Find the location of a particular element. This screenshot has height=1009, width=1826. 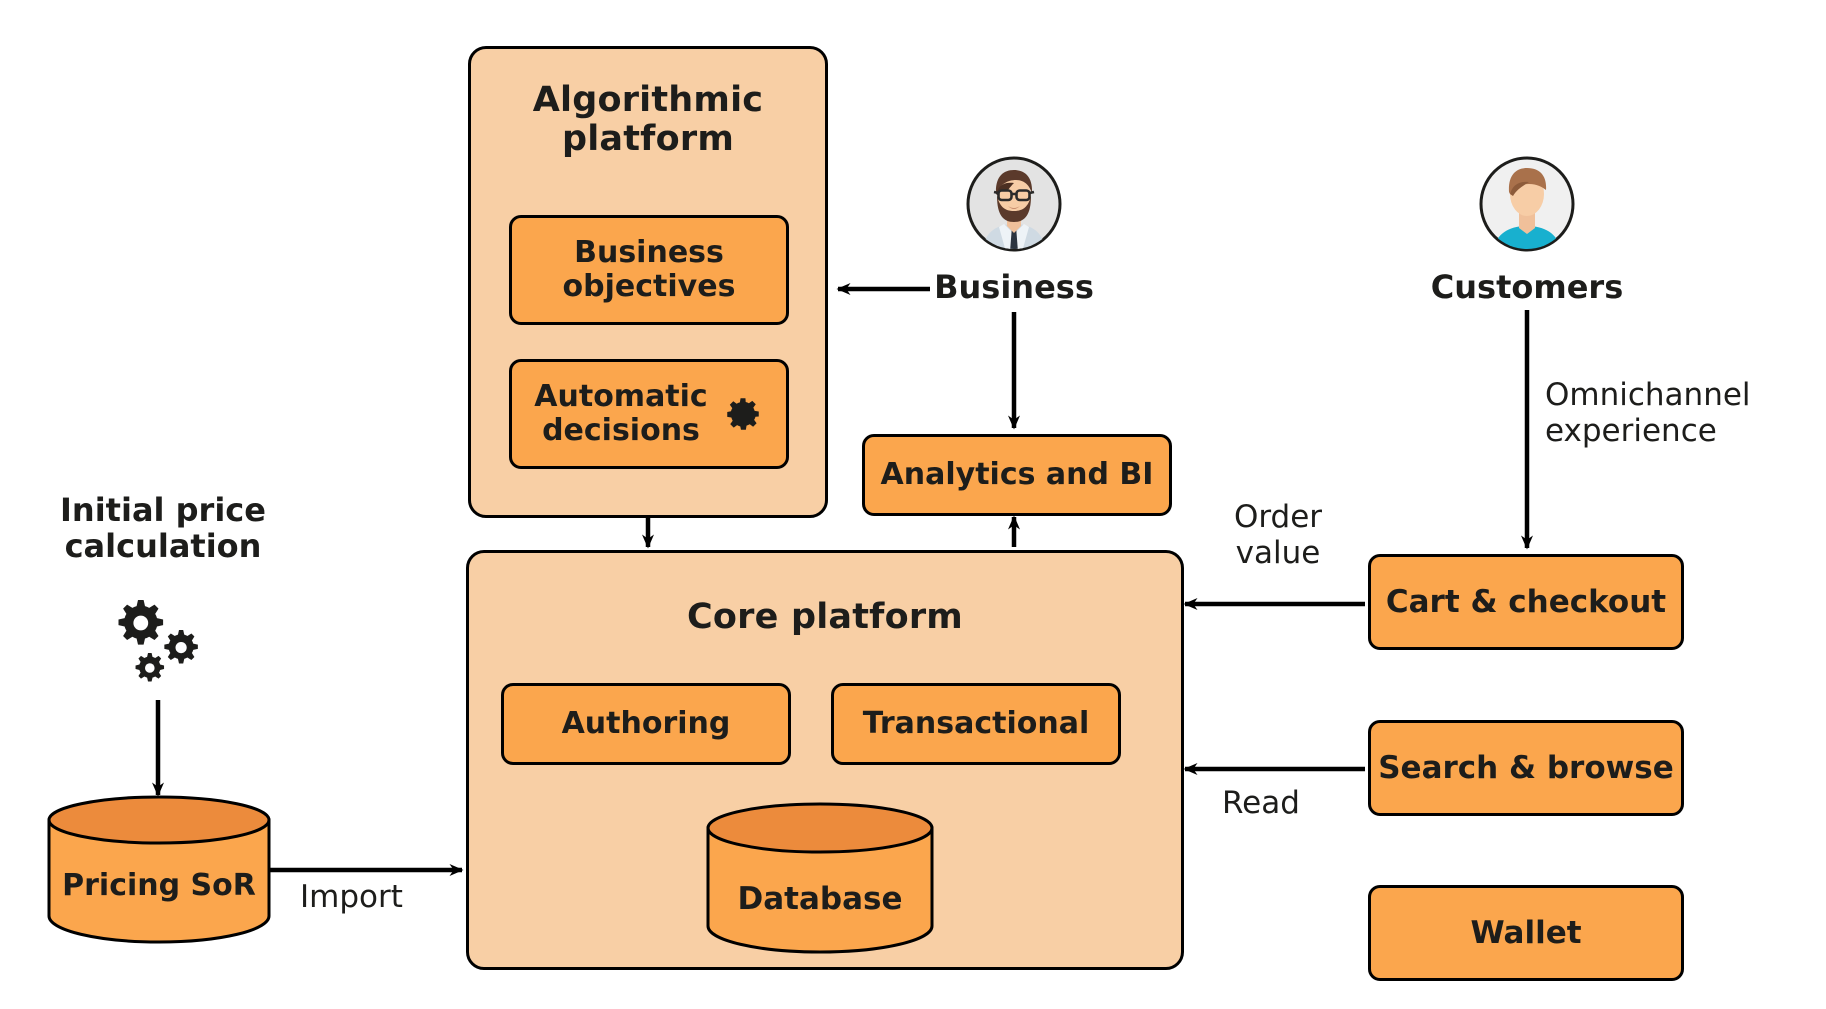

wallet-label: Wallet is located at coordinates (1526, 932).